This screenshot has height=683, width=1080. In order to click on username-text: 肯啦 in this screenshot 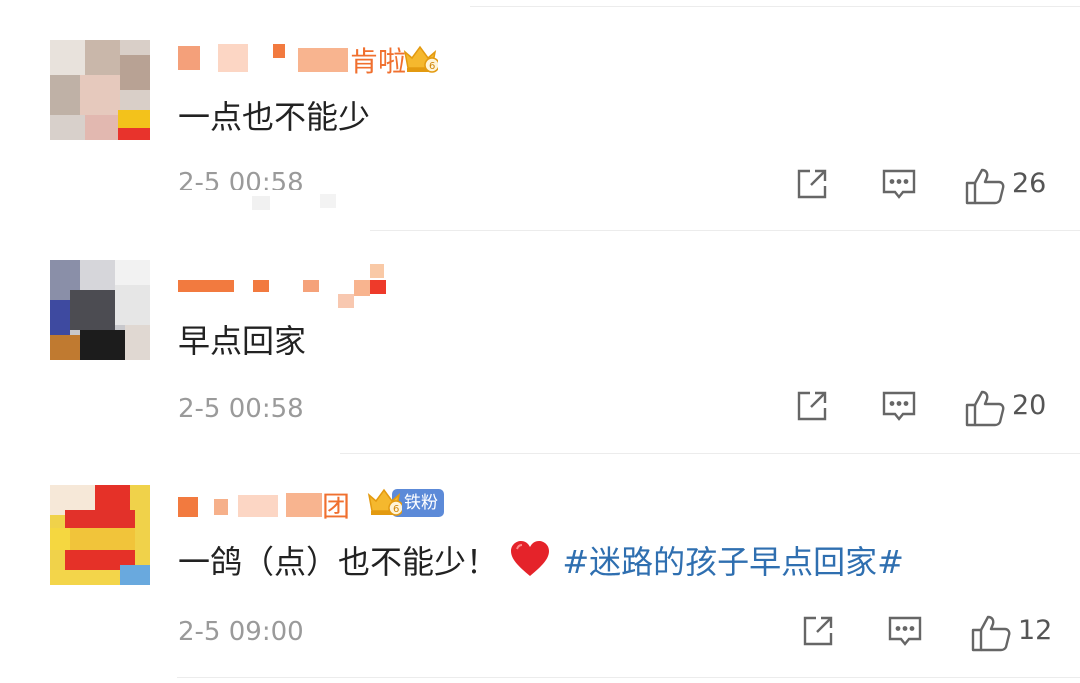, I will do `click(378, 61)`.